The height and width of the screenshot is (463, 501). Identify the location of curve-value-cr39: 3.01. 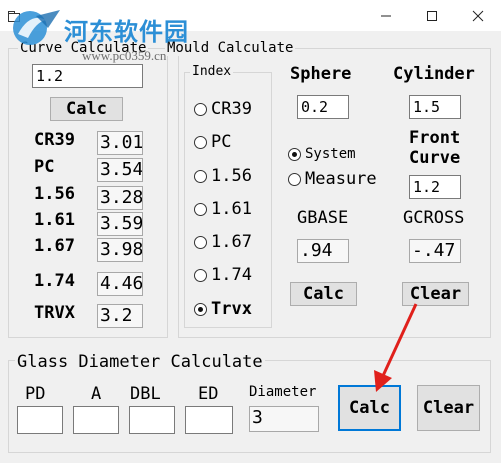
(120, 143).